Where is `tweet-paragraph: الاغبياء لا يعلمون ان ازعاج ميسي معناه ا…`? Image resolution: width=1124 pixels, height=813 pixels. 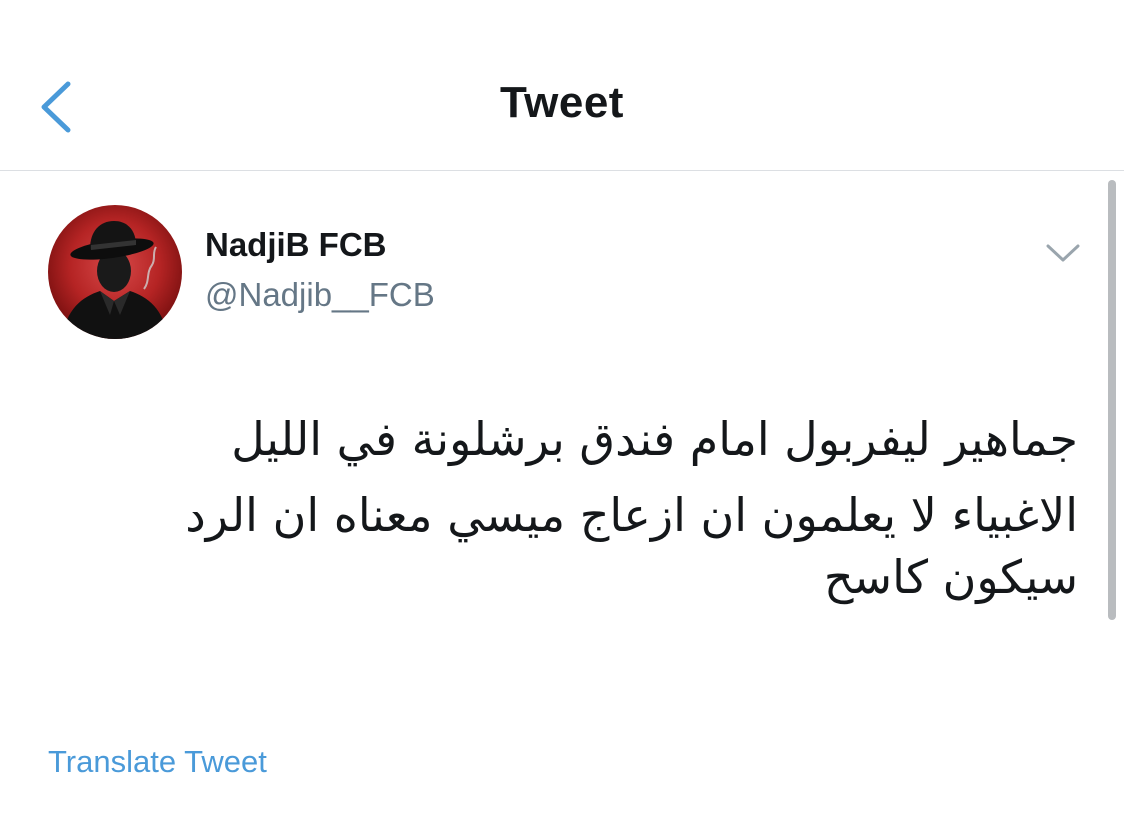
tweet-paragraph: الاغبياء لا يعلمون ان ازعاج ميسي معناه ا… is located at coordinates (631, 546).